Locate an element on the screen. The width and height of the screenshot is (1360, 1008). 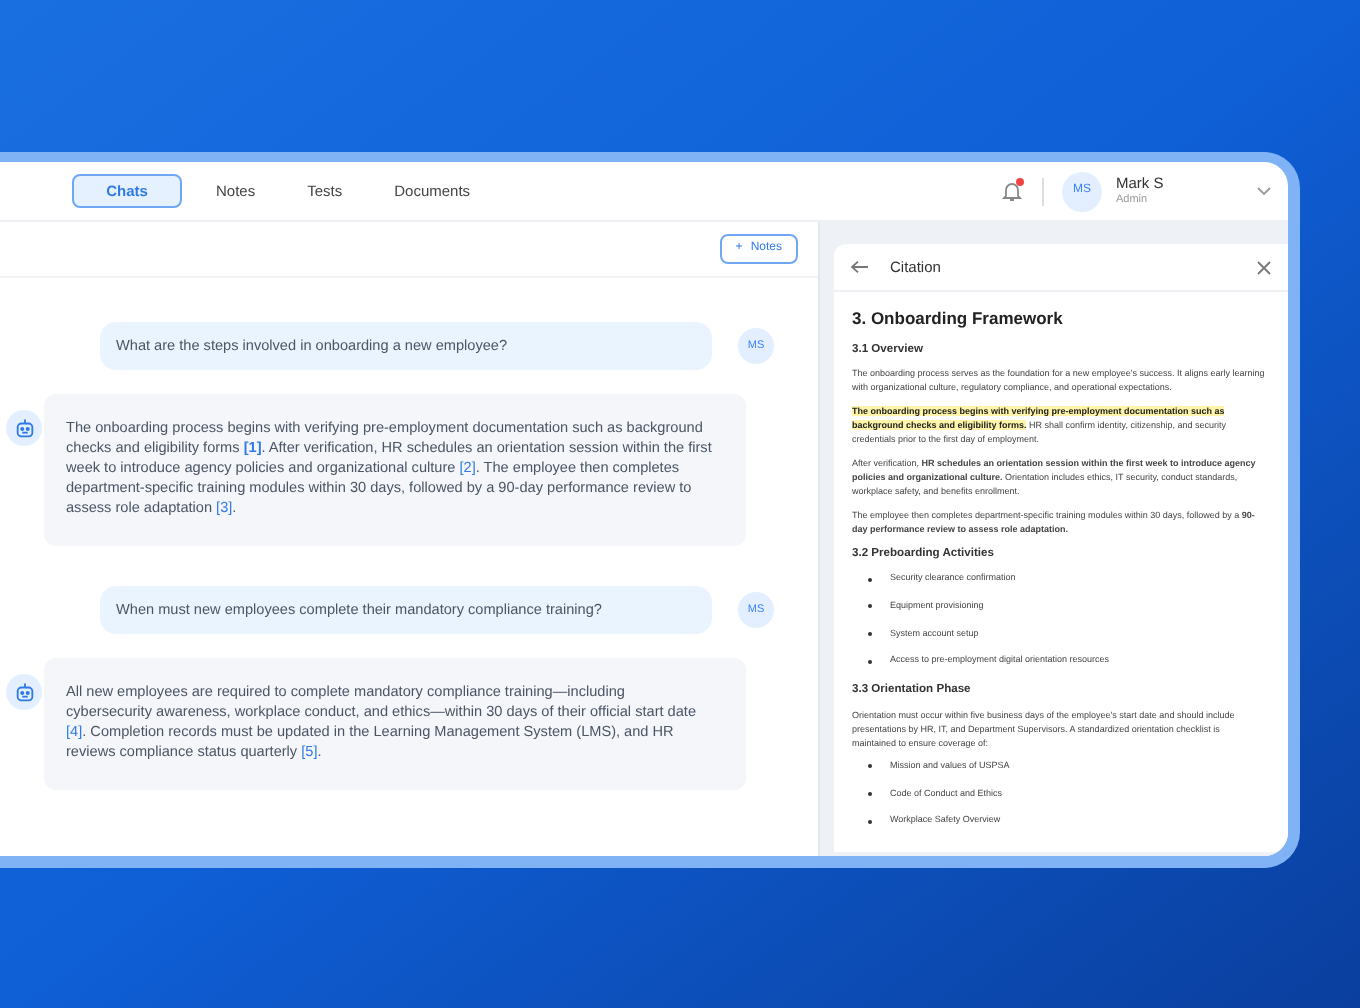
close-icon is located at coordinates (1264, 267).